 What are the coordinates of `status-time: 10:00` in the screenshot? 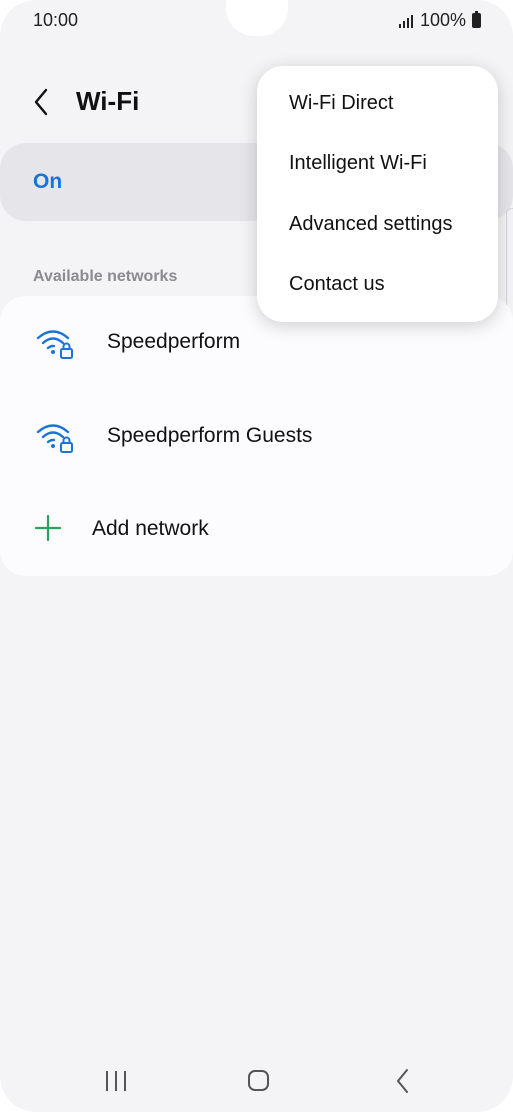 It's located at (56, 20).